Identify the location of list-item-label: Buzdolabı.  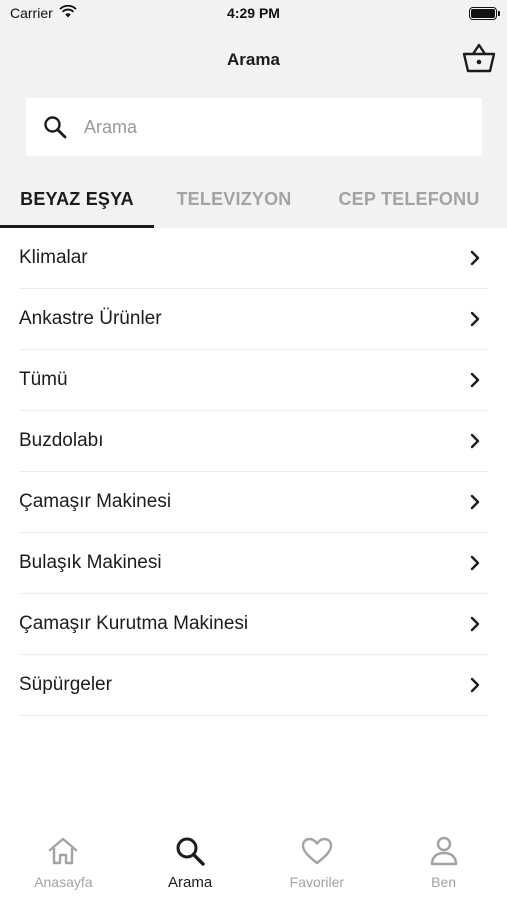
(61, 440).